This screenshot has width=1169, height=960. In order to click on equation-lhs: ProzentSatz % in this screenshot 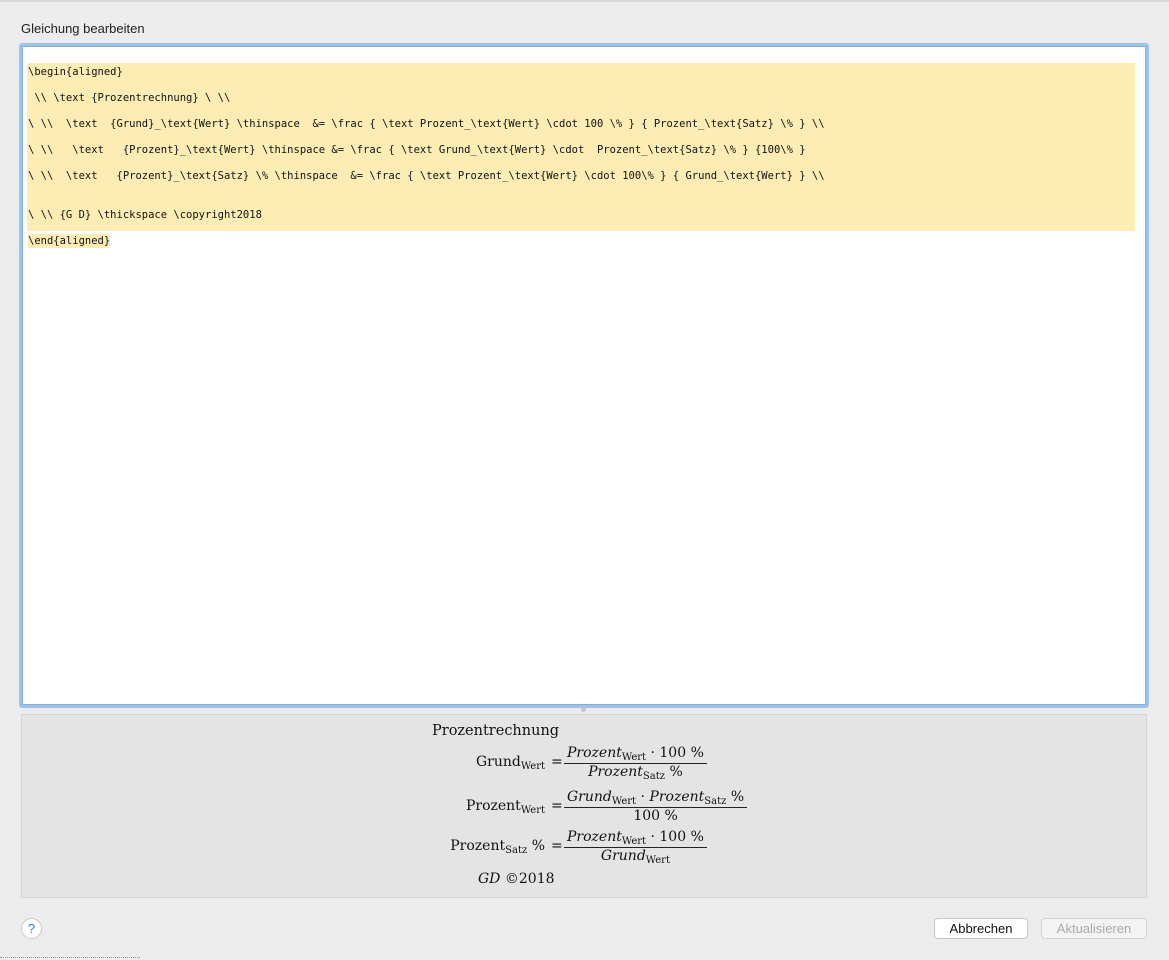, I will do `click(497, 847)`.